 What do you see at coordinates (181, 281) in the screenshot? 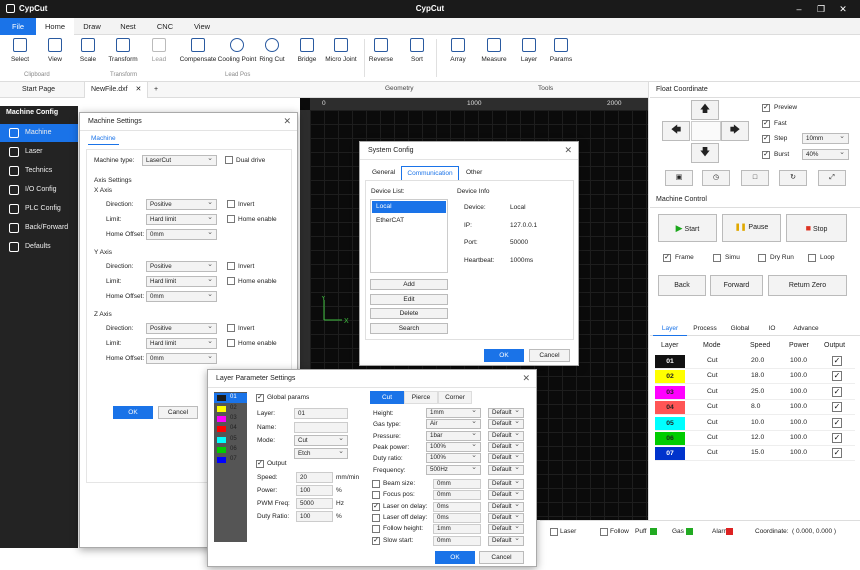
I see `y-limit-select: Hard limit` at bounding box center [181, 281].